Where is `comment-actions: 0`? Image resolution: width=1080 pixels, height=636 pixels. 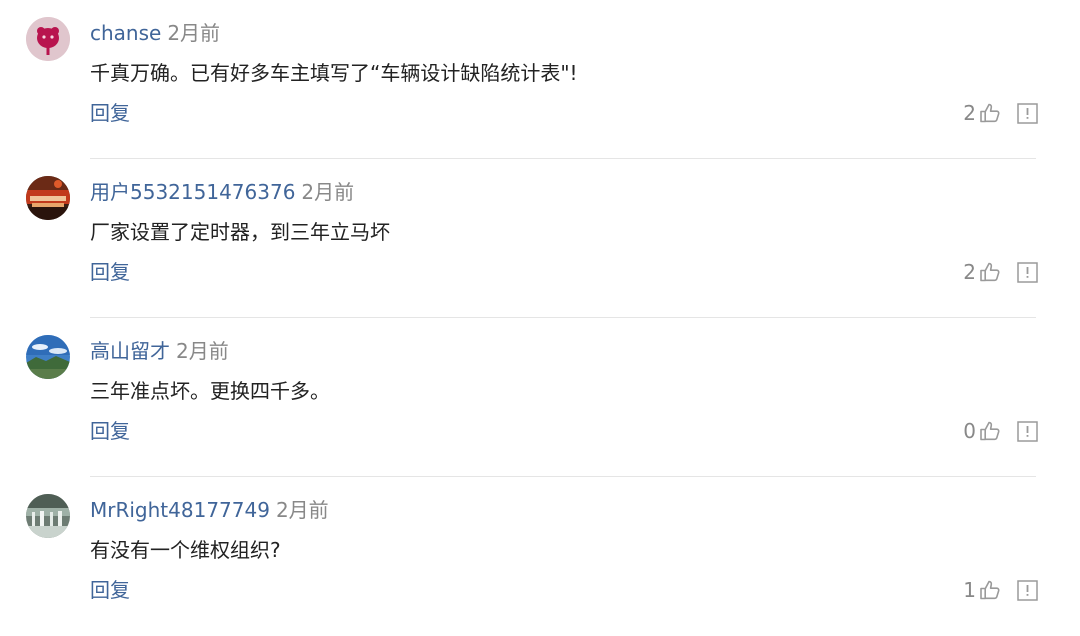
comment-actions: 0 is located at coordinates (1000, 431).